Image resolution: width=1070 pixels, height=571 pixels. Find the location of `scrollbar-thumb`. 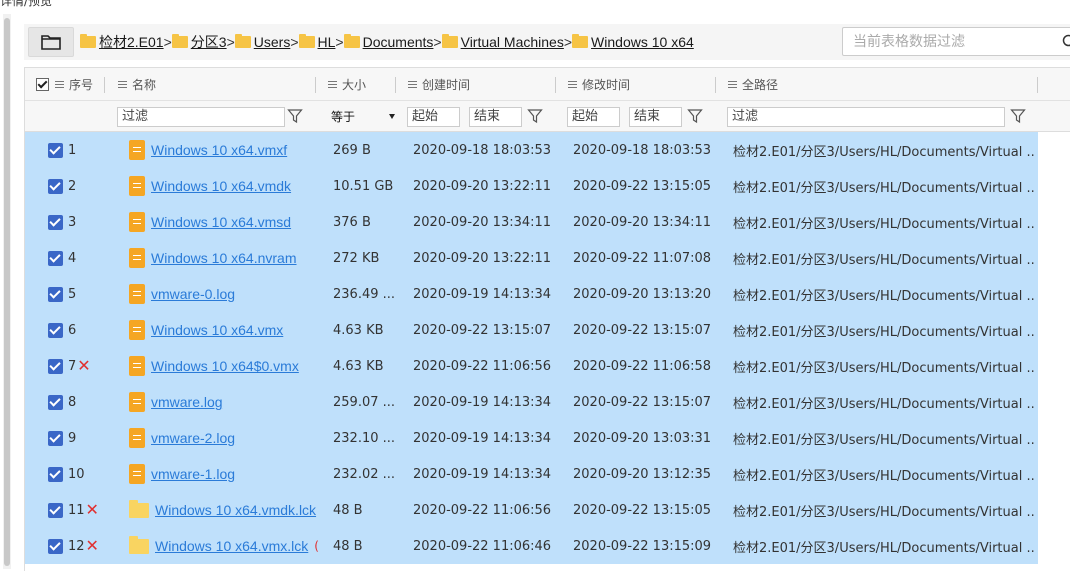

scrollbar-thumb is located at coordinates (7, 292).